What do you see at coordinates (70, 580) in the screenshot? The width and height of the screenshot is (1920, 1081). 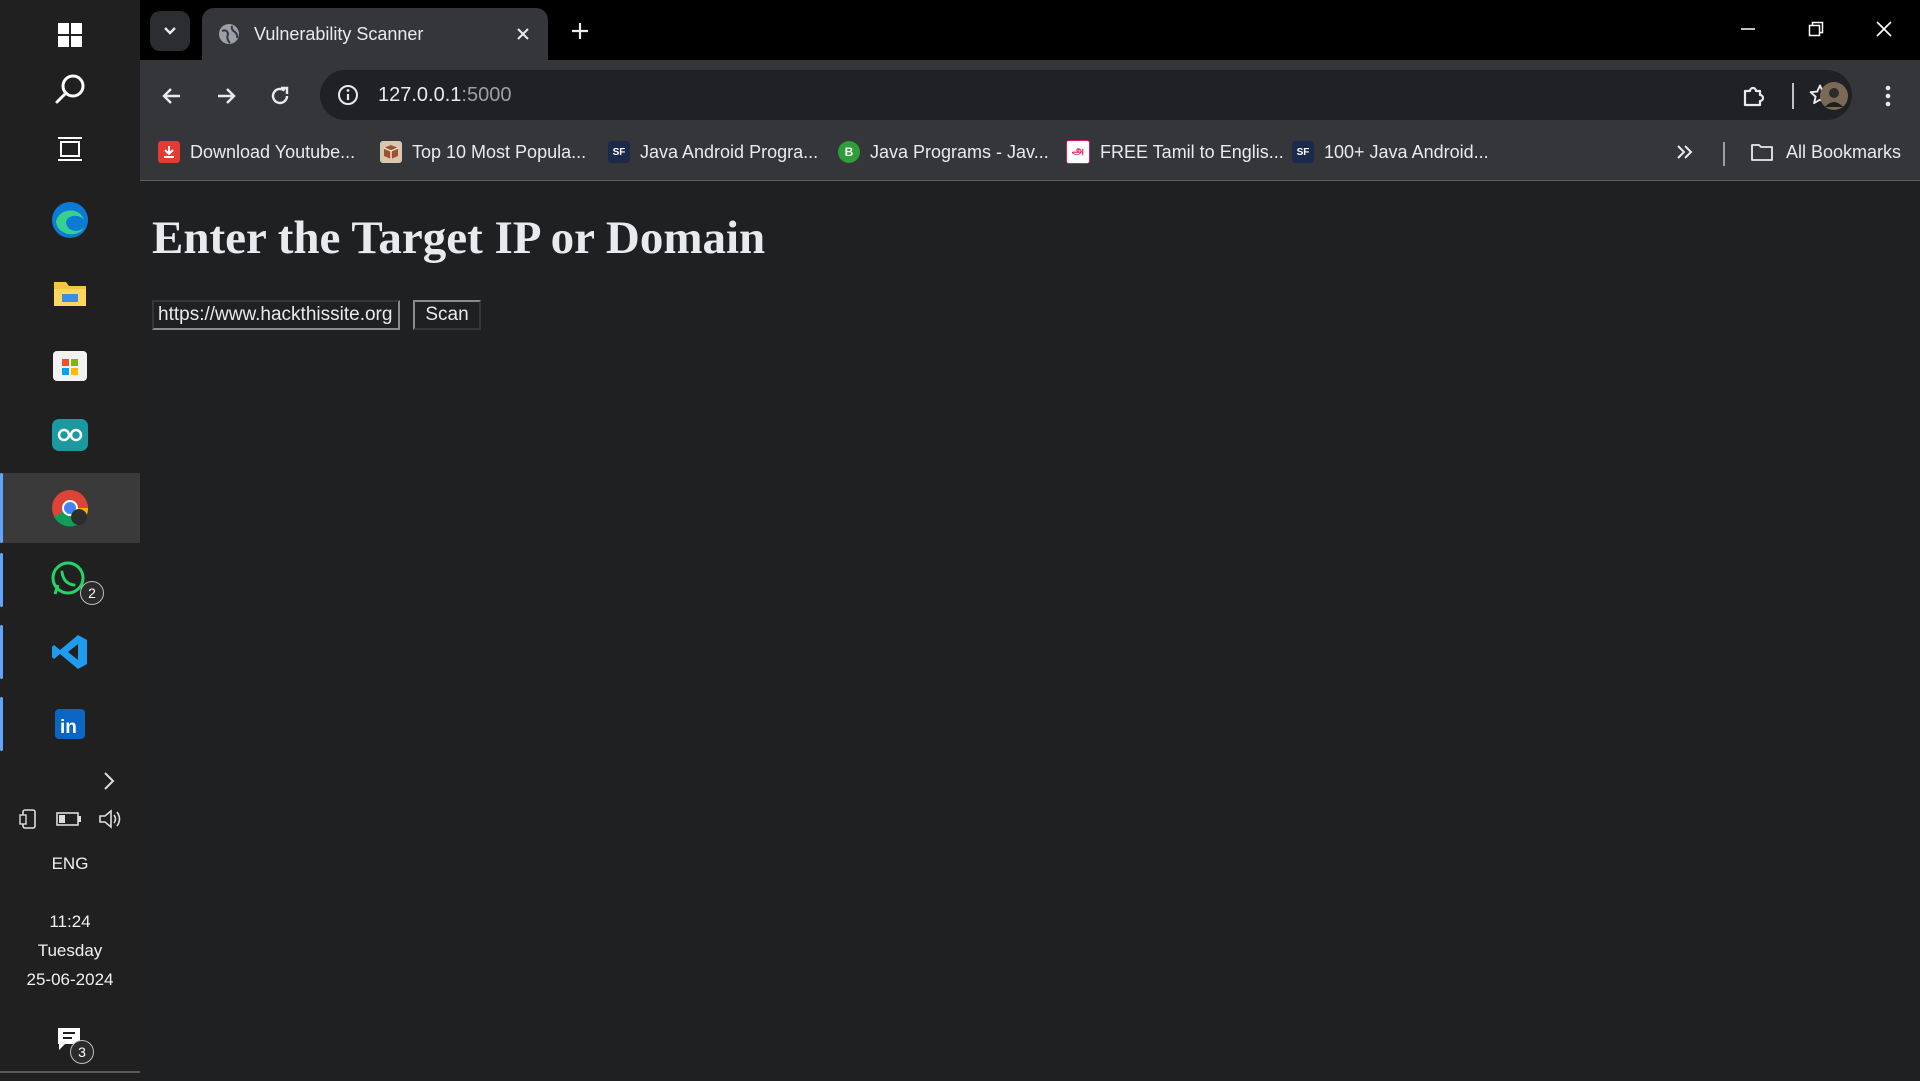 I see `taskbar-app-whatsapp: 2` at bounding box center [70, 580].